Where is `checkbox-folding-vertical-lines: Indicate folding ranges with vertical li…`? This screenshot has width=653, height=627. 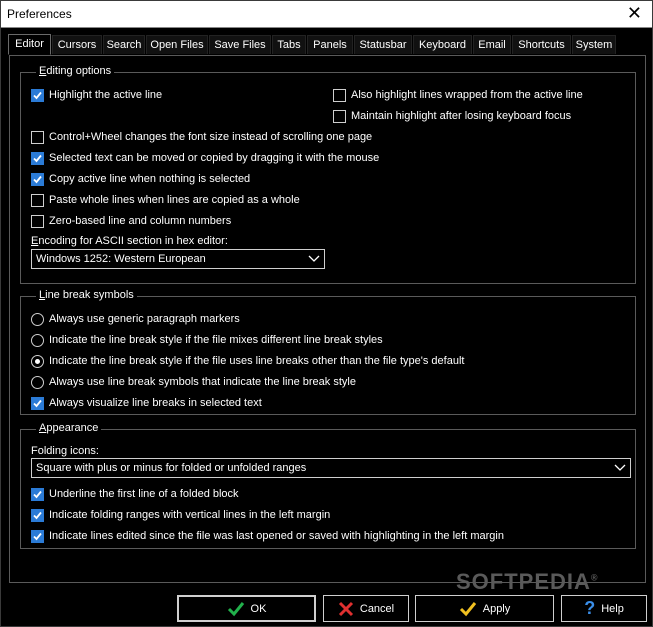
checkbox-folding-vertical-lines: Indicate folding ranges with vertical li… is located at coordinates (180, 515).